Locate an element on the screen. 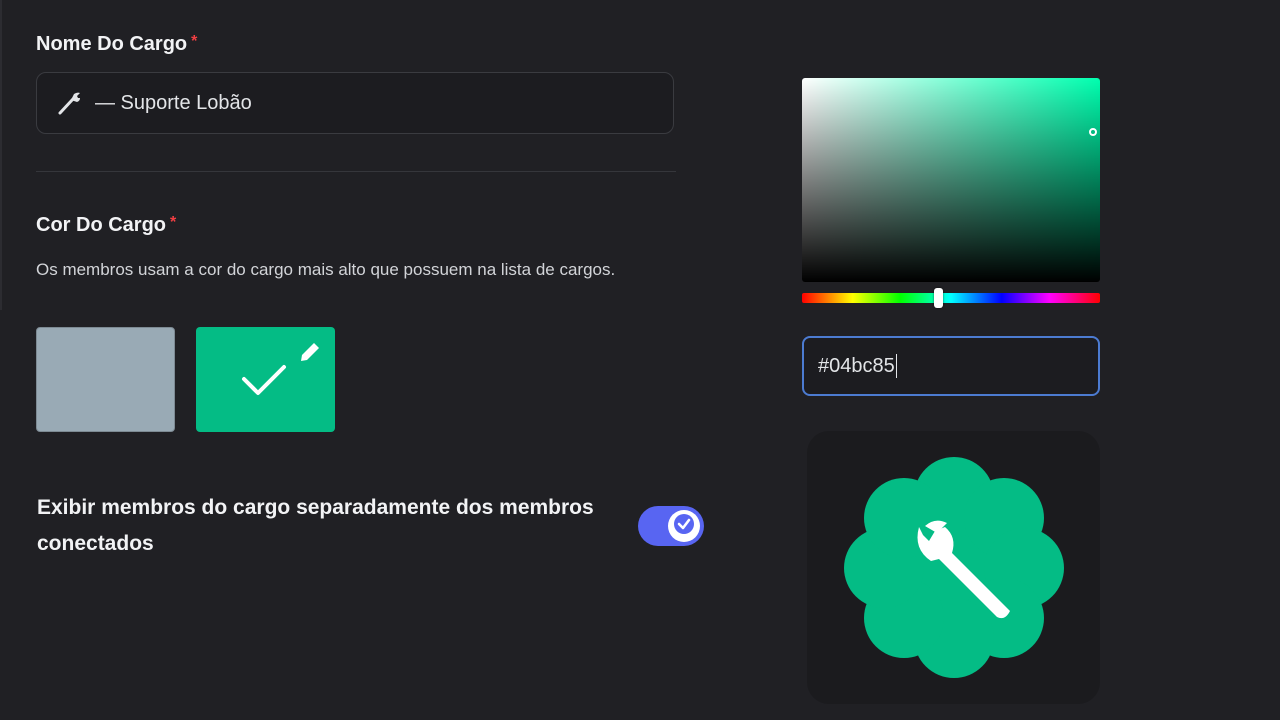 The width and height of the screenshot is (1280, 720). section-divider is located at coordinates (356, 171).